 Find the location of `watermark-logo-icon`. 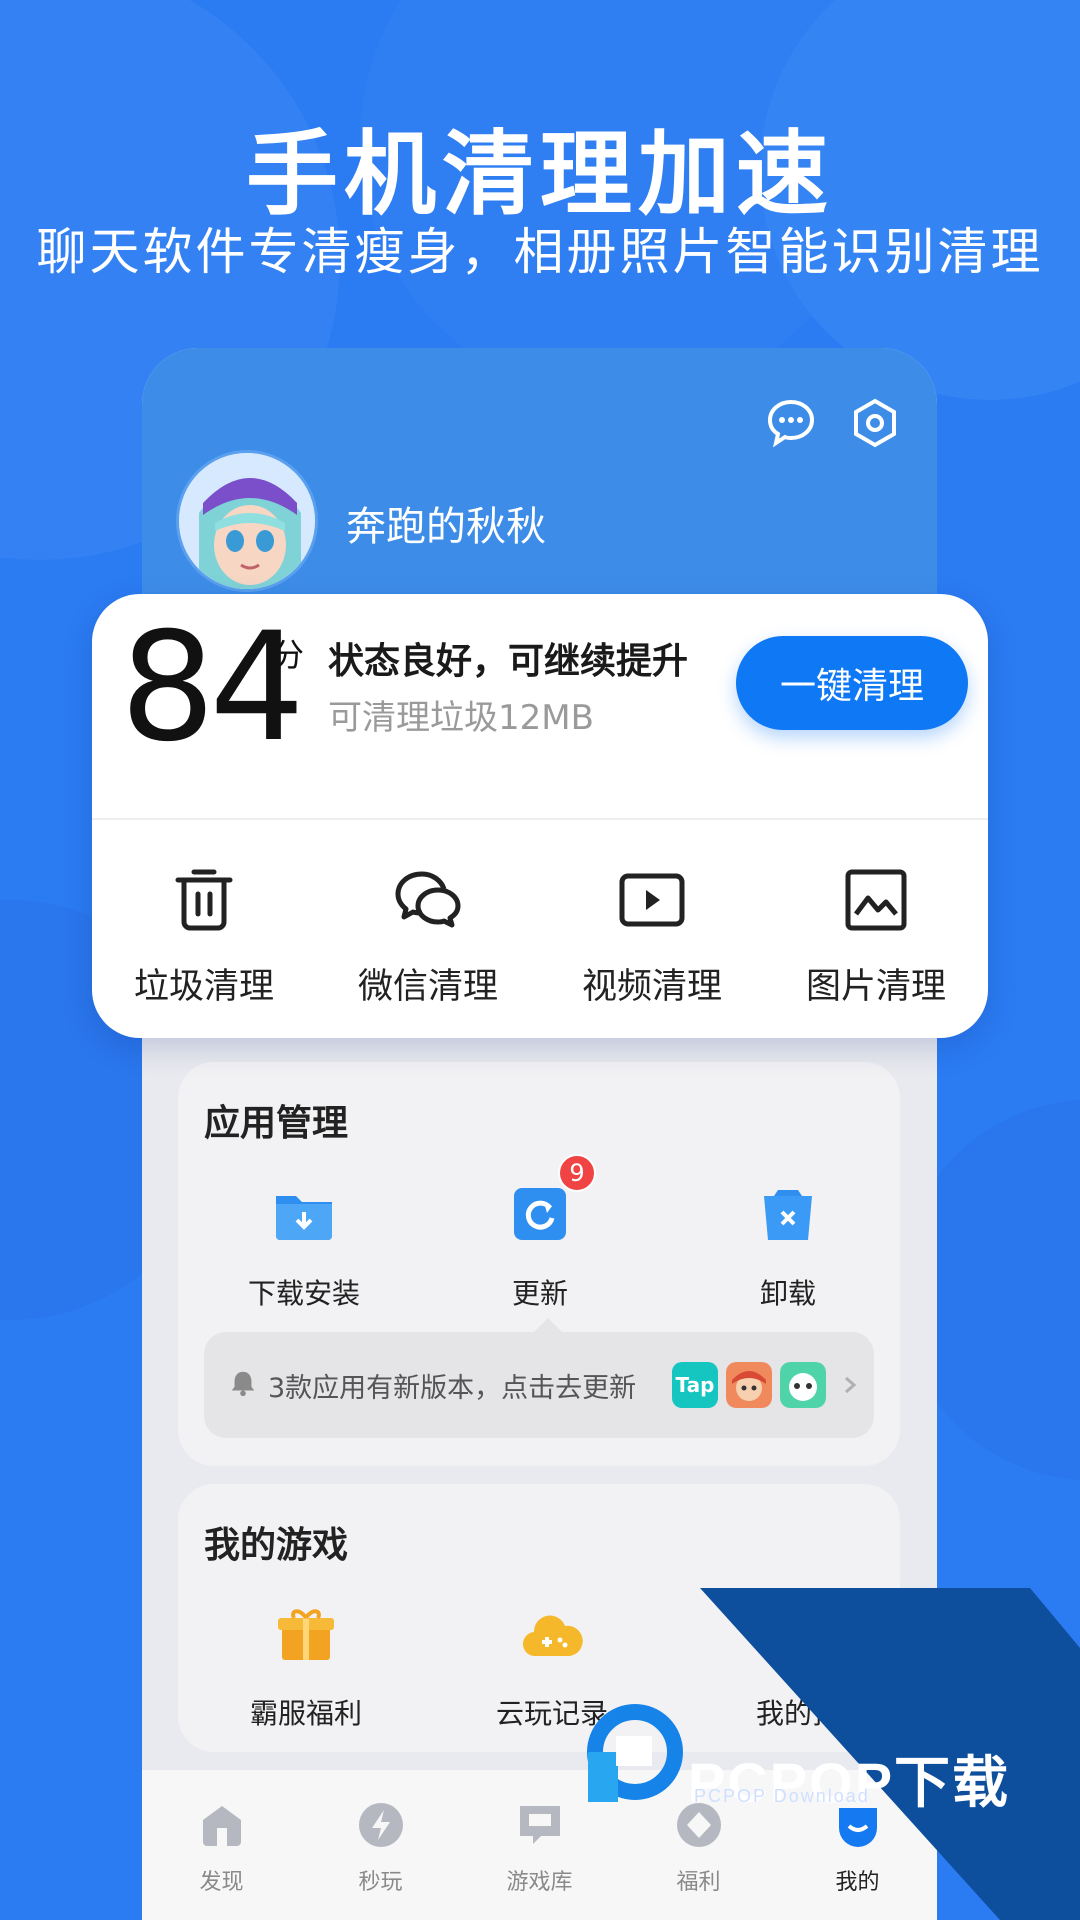

watermark-logo-icon is located at coordinates (635, 1753).